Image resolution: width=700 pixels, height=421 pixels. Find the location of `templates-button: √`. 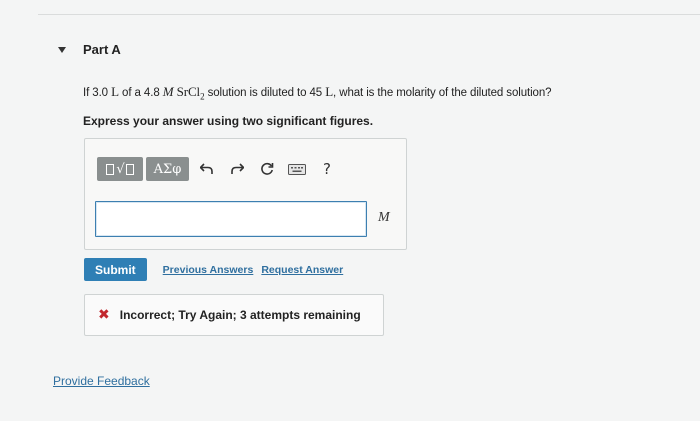

templates-button: √ is located at coordinates (120, 169).